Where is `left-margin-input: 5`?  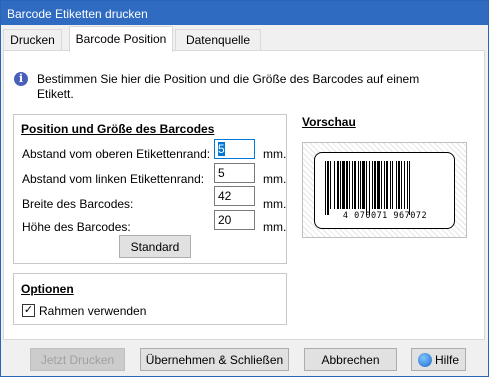 left-margin-input: 5 is located at coordinates (234, 173).